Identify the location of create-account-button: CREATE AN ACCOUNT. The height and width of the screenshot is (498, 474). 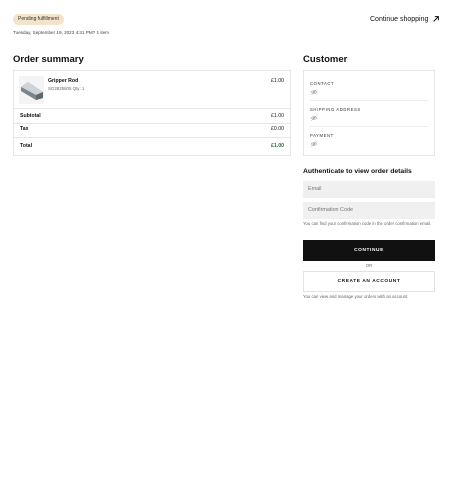
(369, 281).